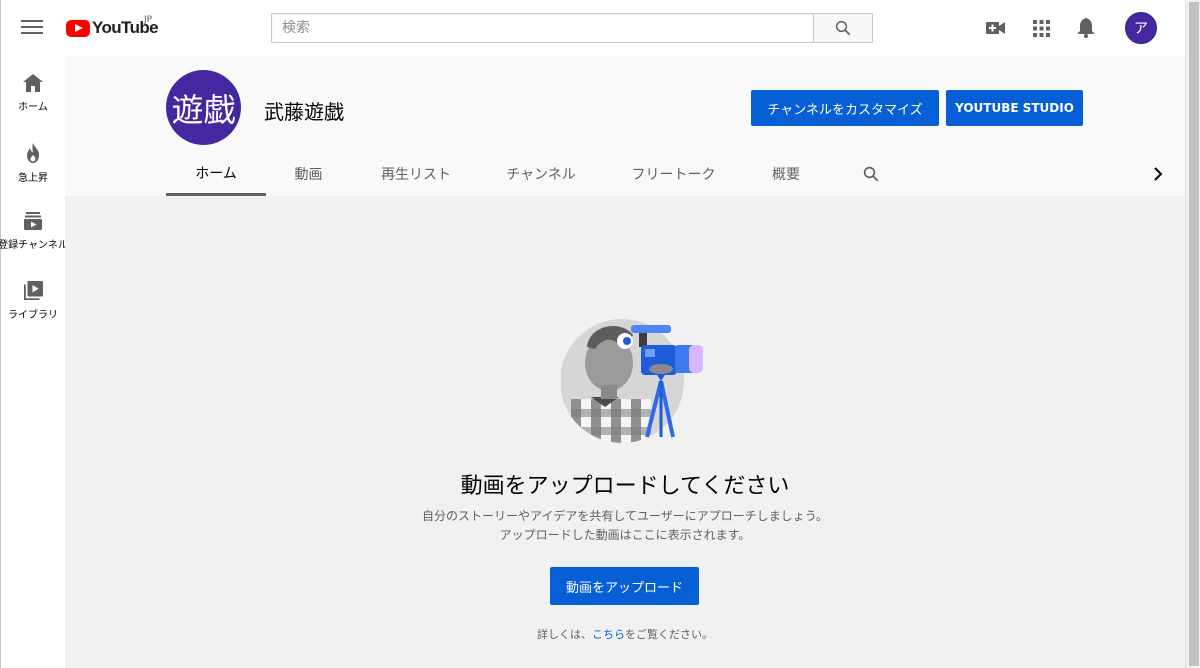  I want to click on channel-name: 武藤遊戯, so click(304, 112).